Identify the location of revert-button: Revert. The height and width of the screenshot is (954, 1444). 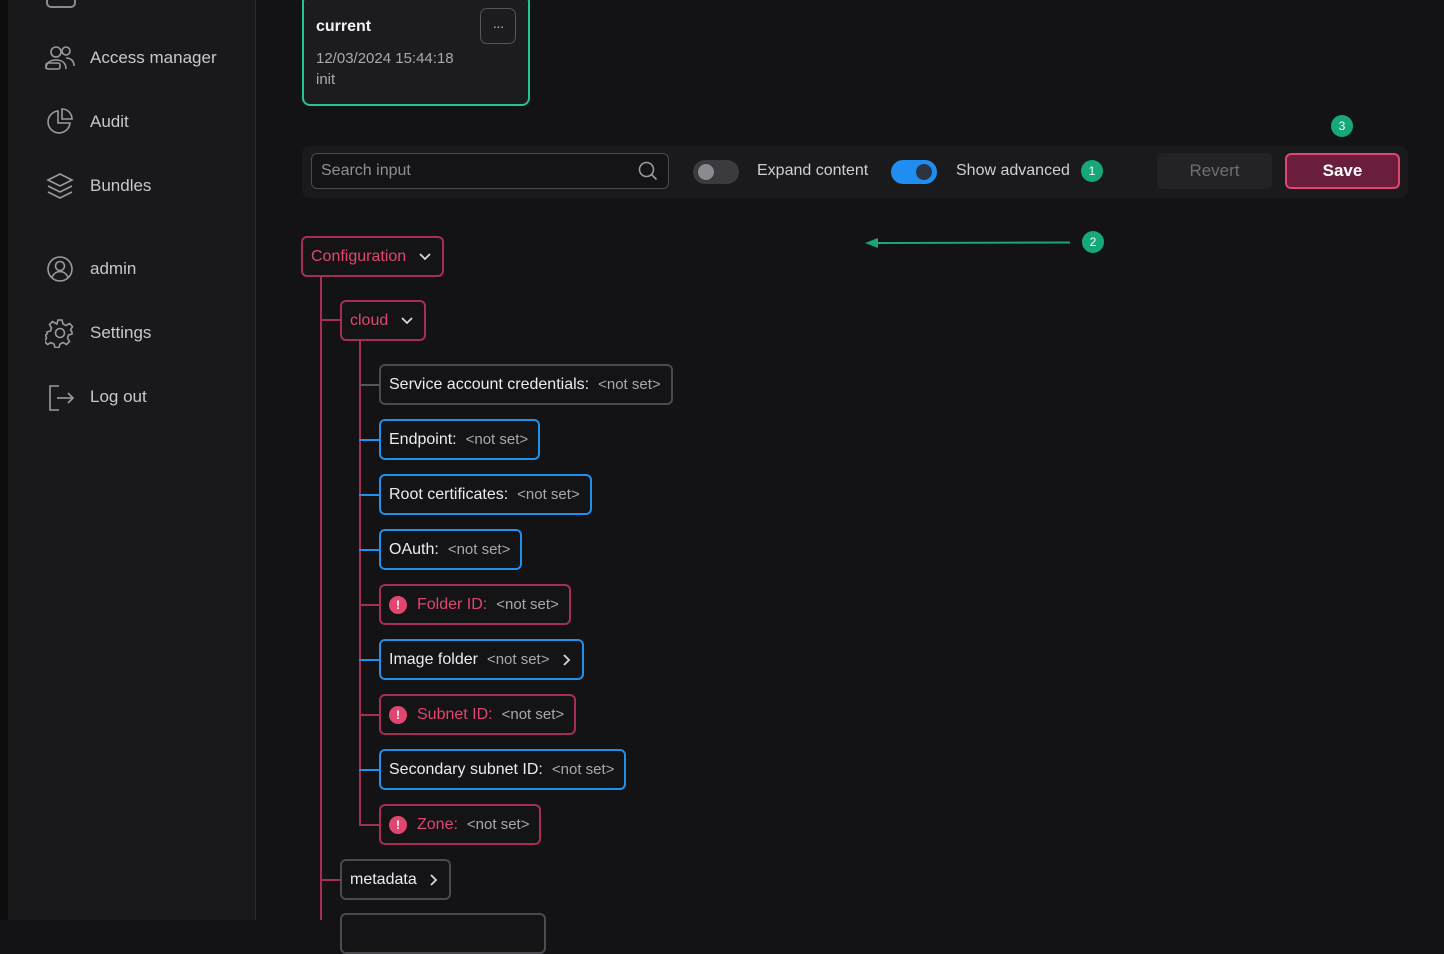
(1214, 171).